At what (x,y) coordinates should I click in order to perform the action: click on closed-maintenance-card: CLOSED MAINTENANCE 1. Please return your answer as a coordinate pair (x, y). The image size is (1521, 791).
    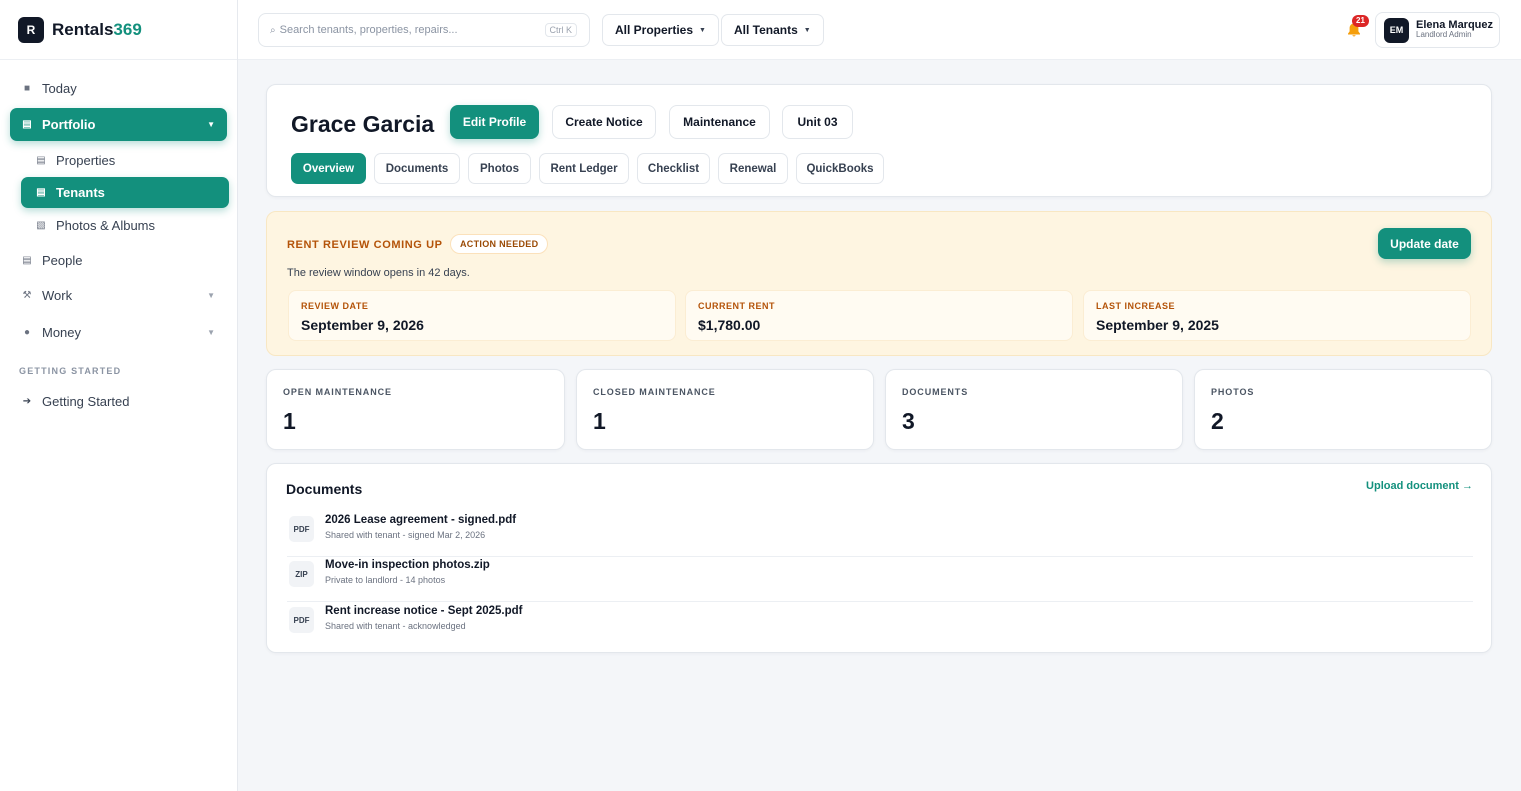
    Looking at the image, I should click on (725, 409).